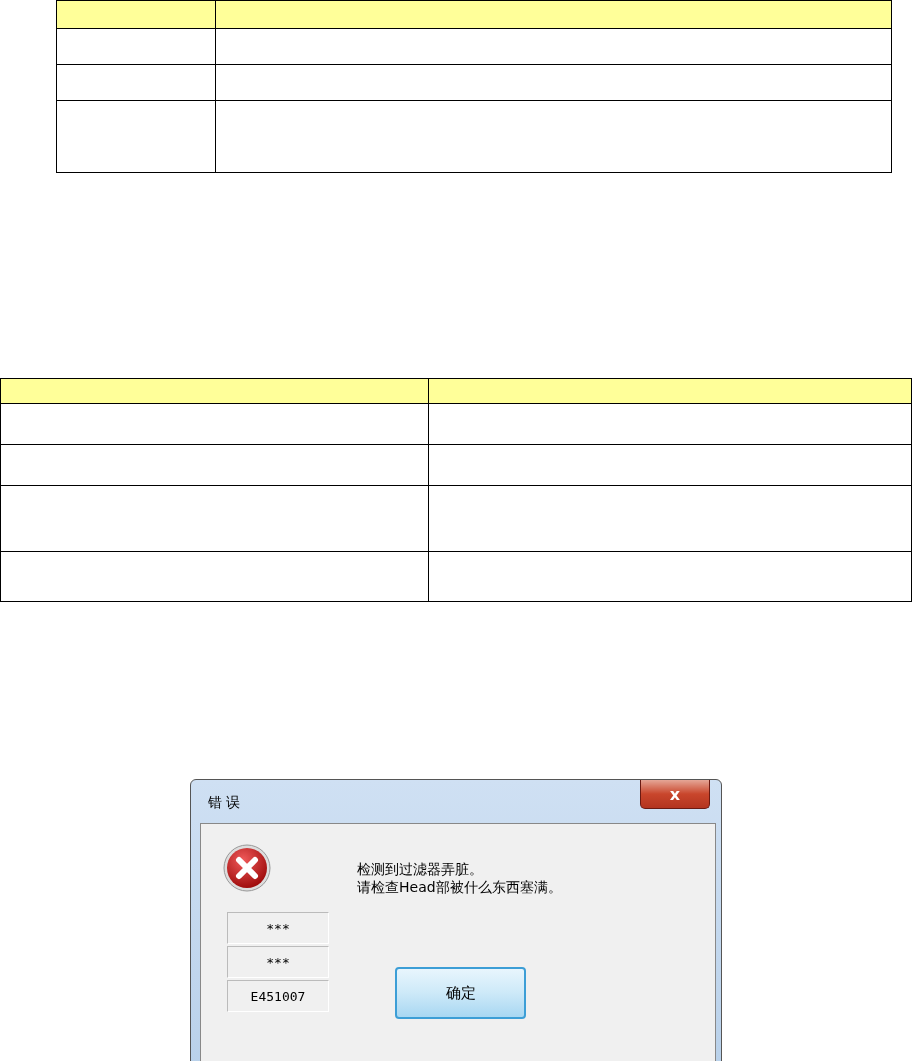 Image resolution: width=912 pixels, height=1061 pixels. What do you see at coordinates (278, 996) in the screenshot?
I see `code-field: E451007` at bounding box center [278, 996].